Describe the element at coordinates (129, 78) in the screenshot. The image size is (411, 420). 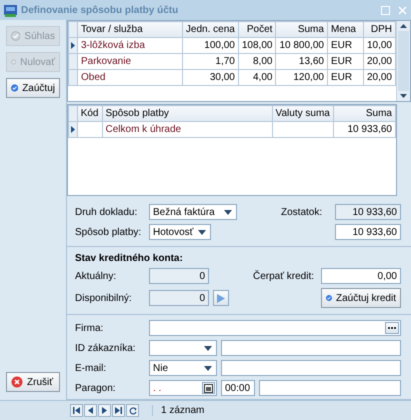
I see `table-cell: Obed` at that location.